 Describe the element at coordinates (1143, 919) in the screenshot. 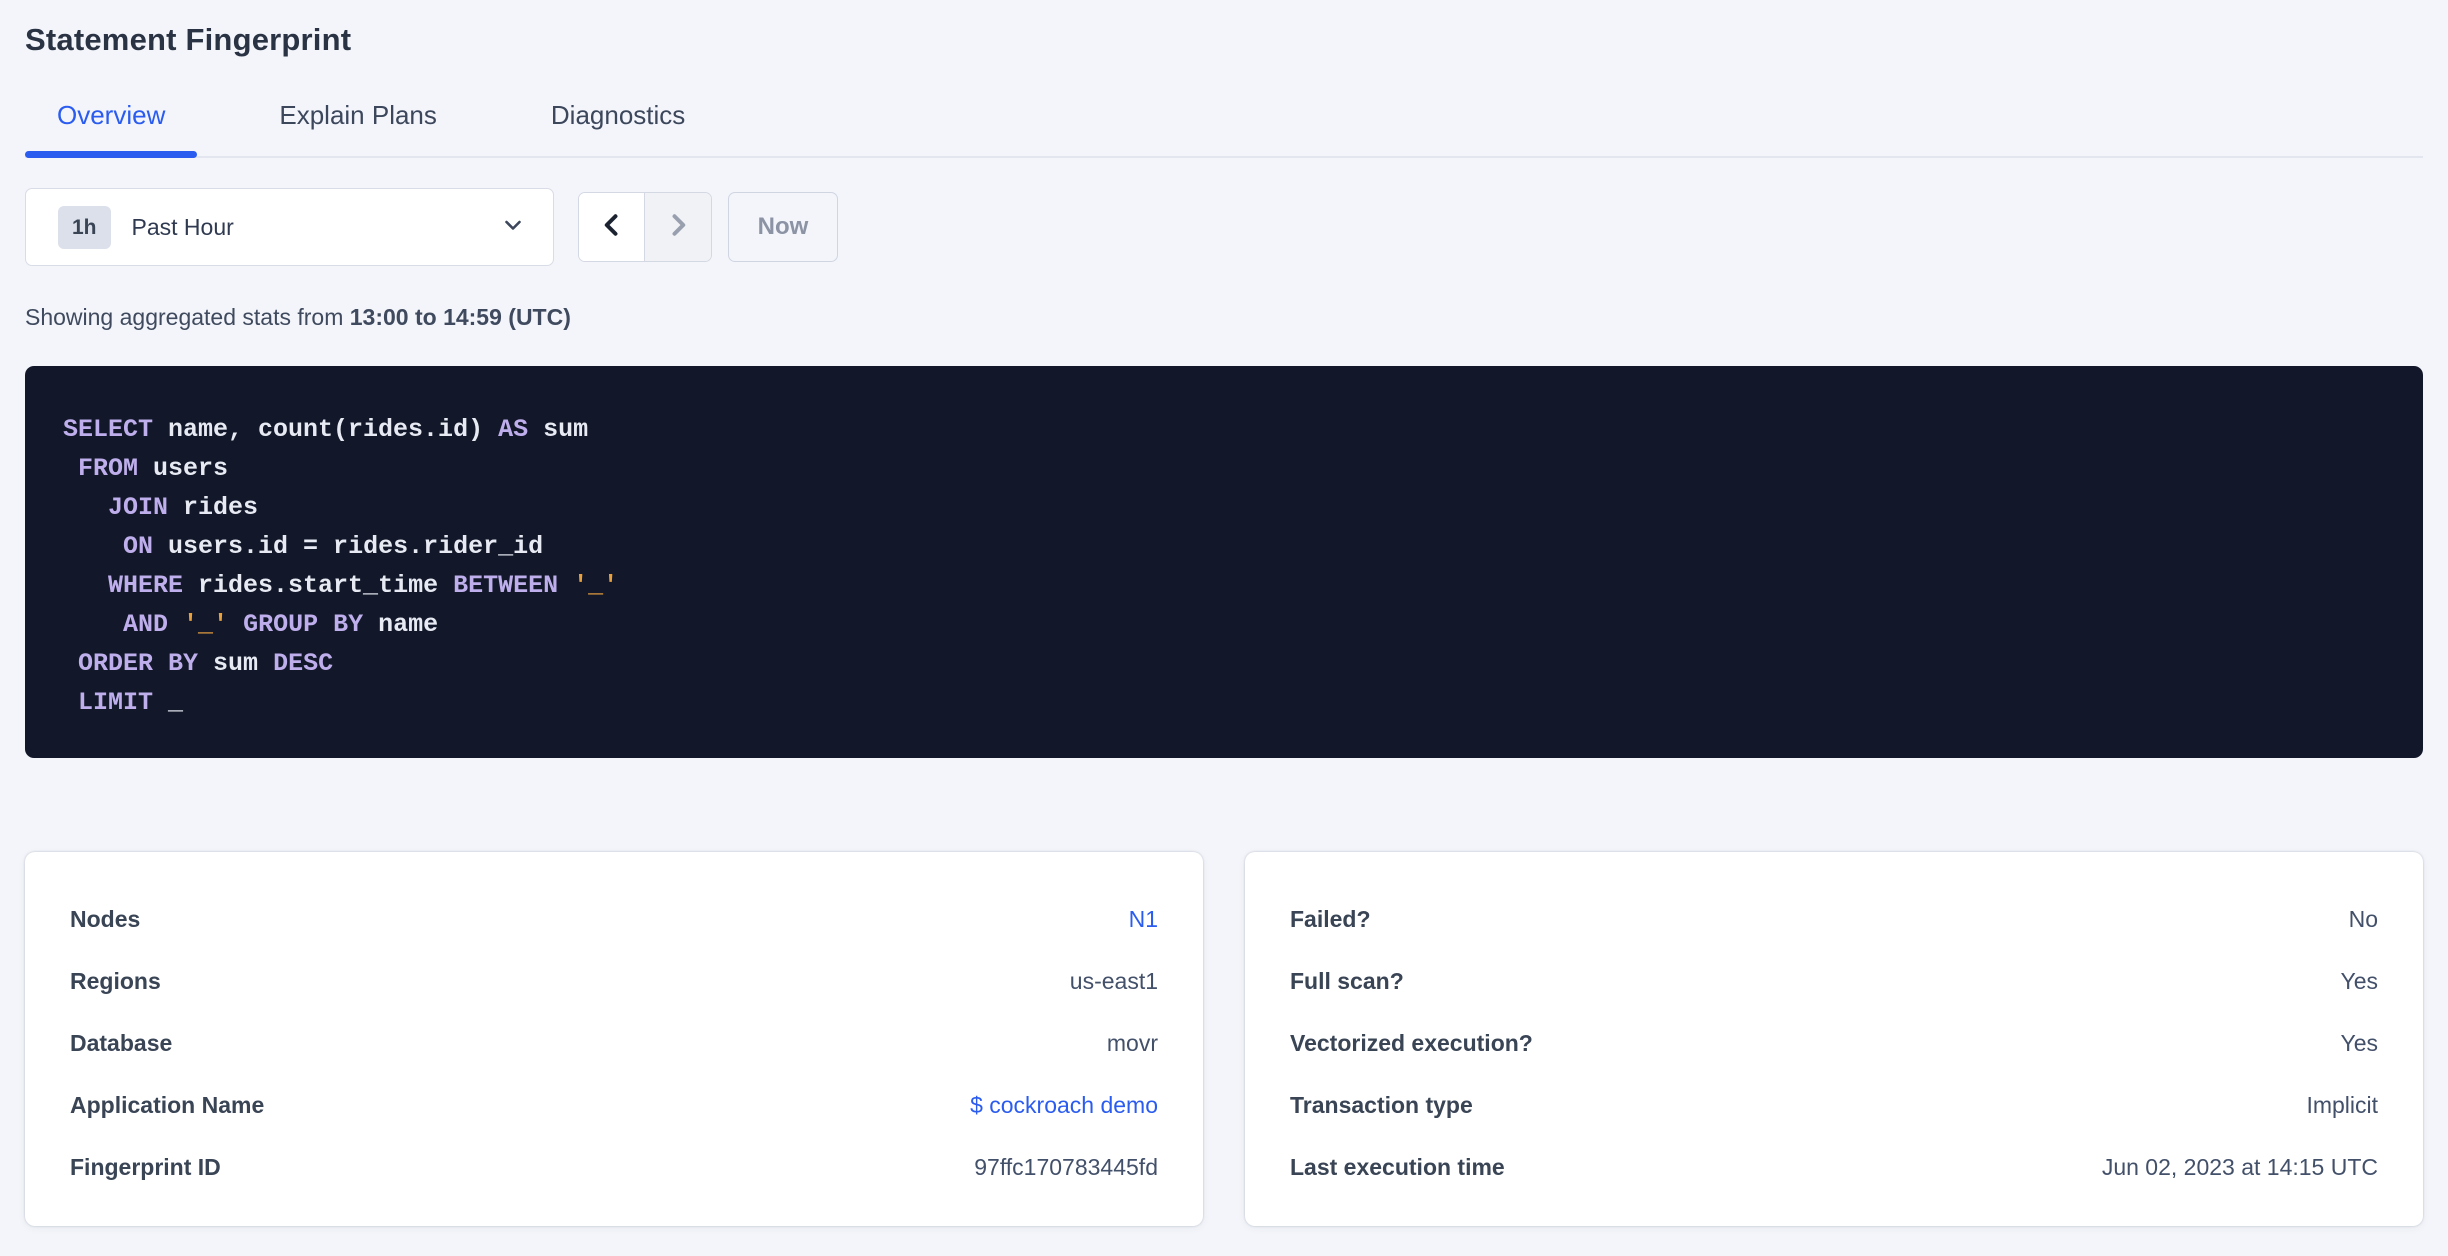

I see `summary-row-value-link: N1` at that location.